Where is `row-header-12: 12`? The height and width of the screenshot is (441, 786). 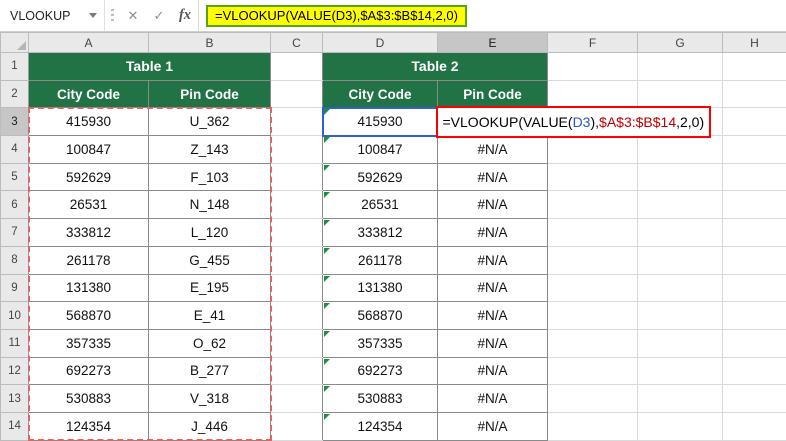
row-header-12: 12 is located at coordinates (14, 371).